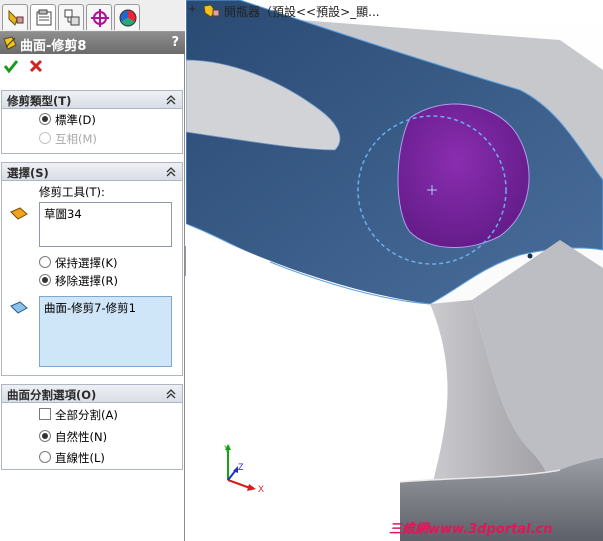  I want to click on trim-surface-icon, so click(10, 43).